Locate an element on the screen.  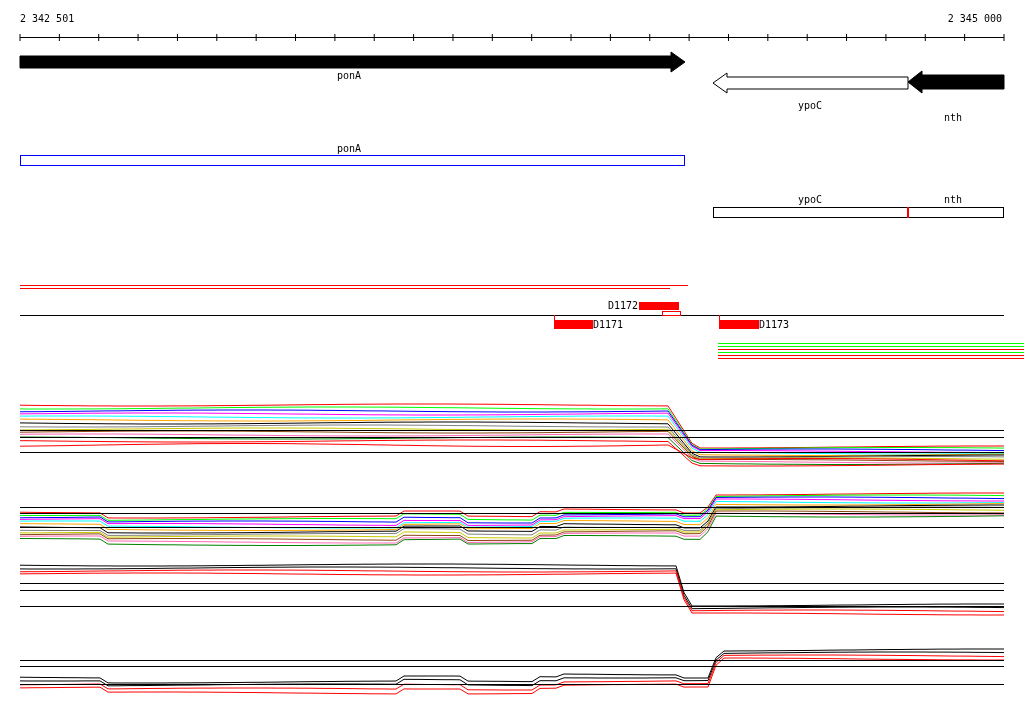
ruler-label: 2 342 501 is located at coordinates (47, 18).